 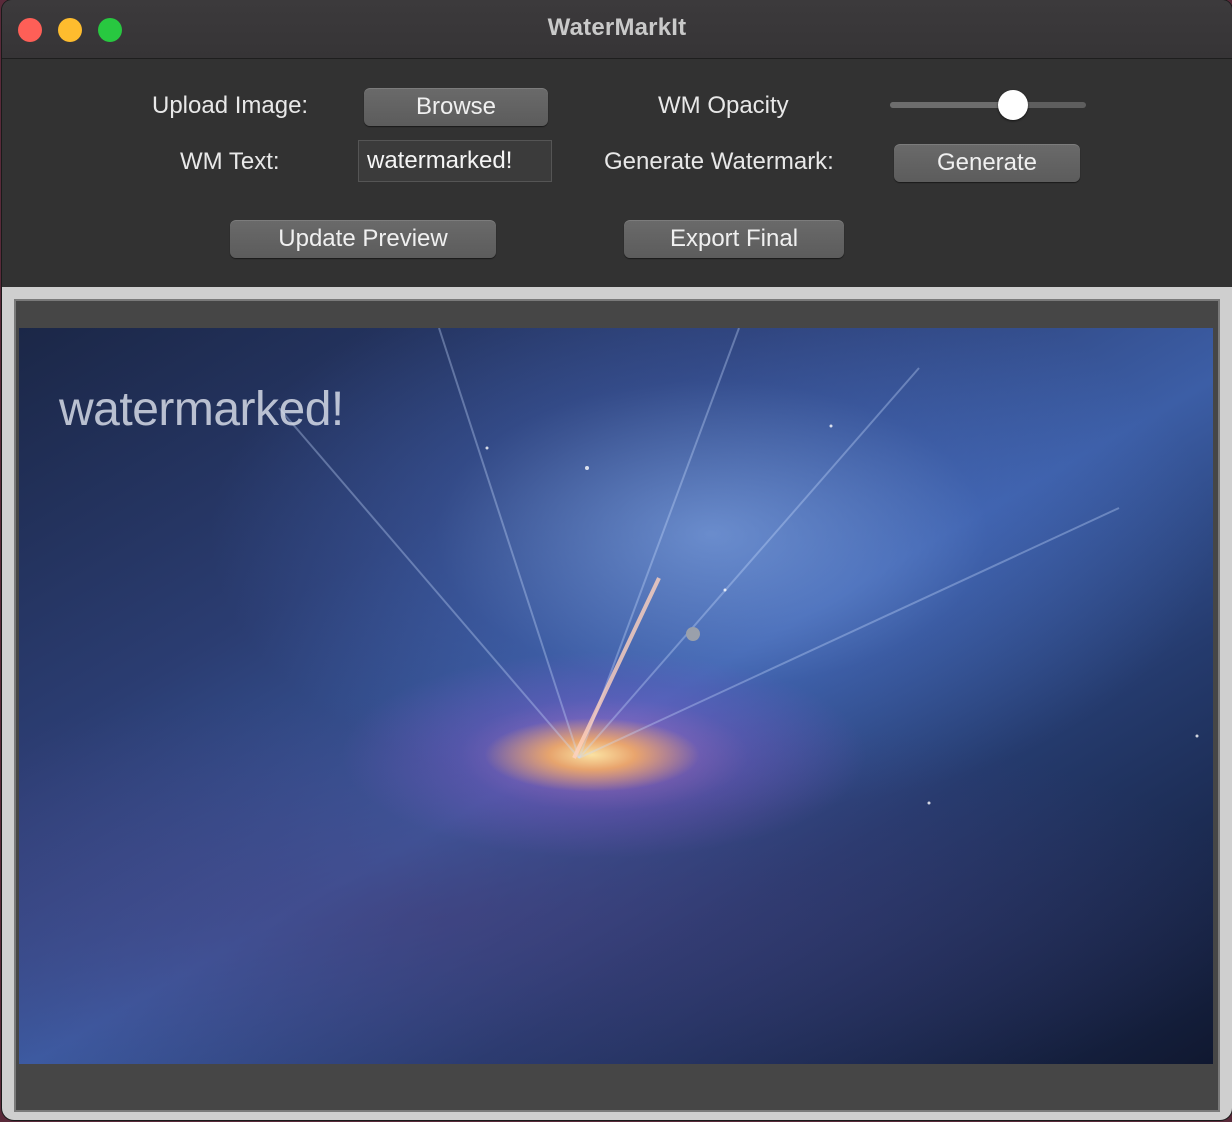 I want to click on generate-button: Generate, so click(x=987, y=163).